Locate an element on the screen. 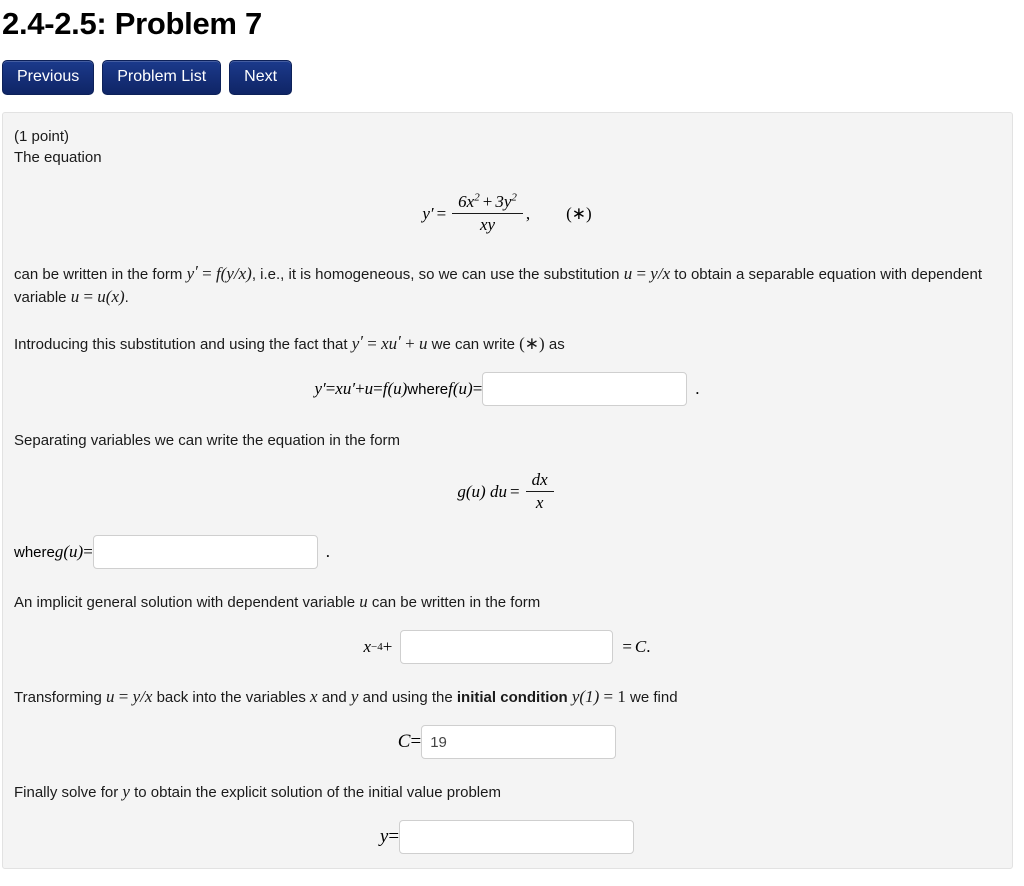 The width and height of the screenshot is (1024, 886). numerator-term-b: 3y is located at coordinates (503, 201).